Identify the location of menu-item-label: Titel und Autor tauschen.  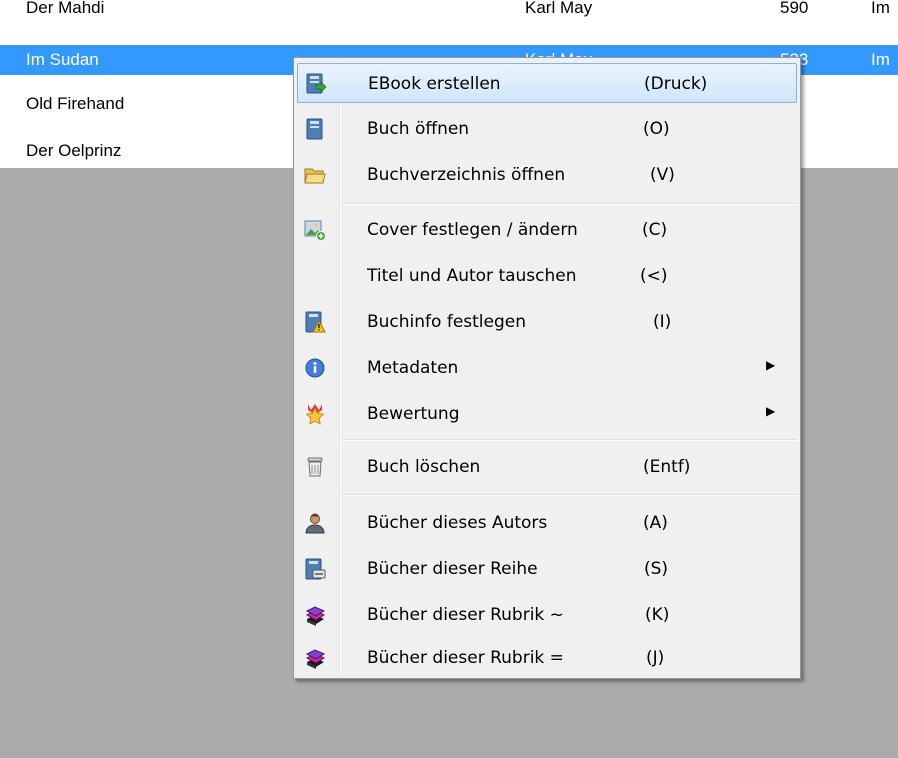
(472, 276).